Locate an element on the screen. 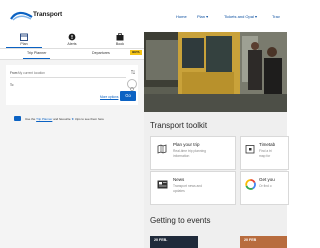 Image resolution: width=320 pixels, height=248 pixels. card-desc-line1: Or find o is located at coordinates (265, 186).